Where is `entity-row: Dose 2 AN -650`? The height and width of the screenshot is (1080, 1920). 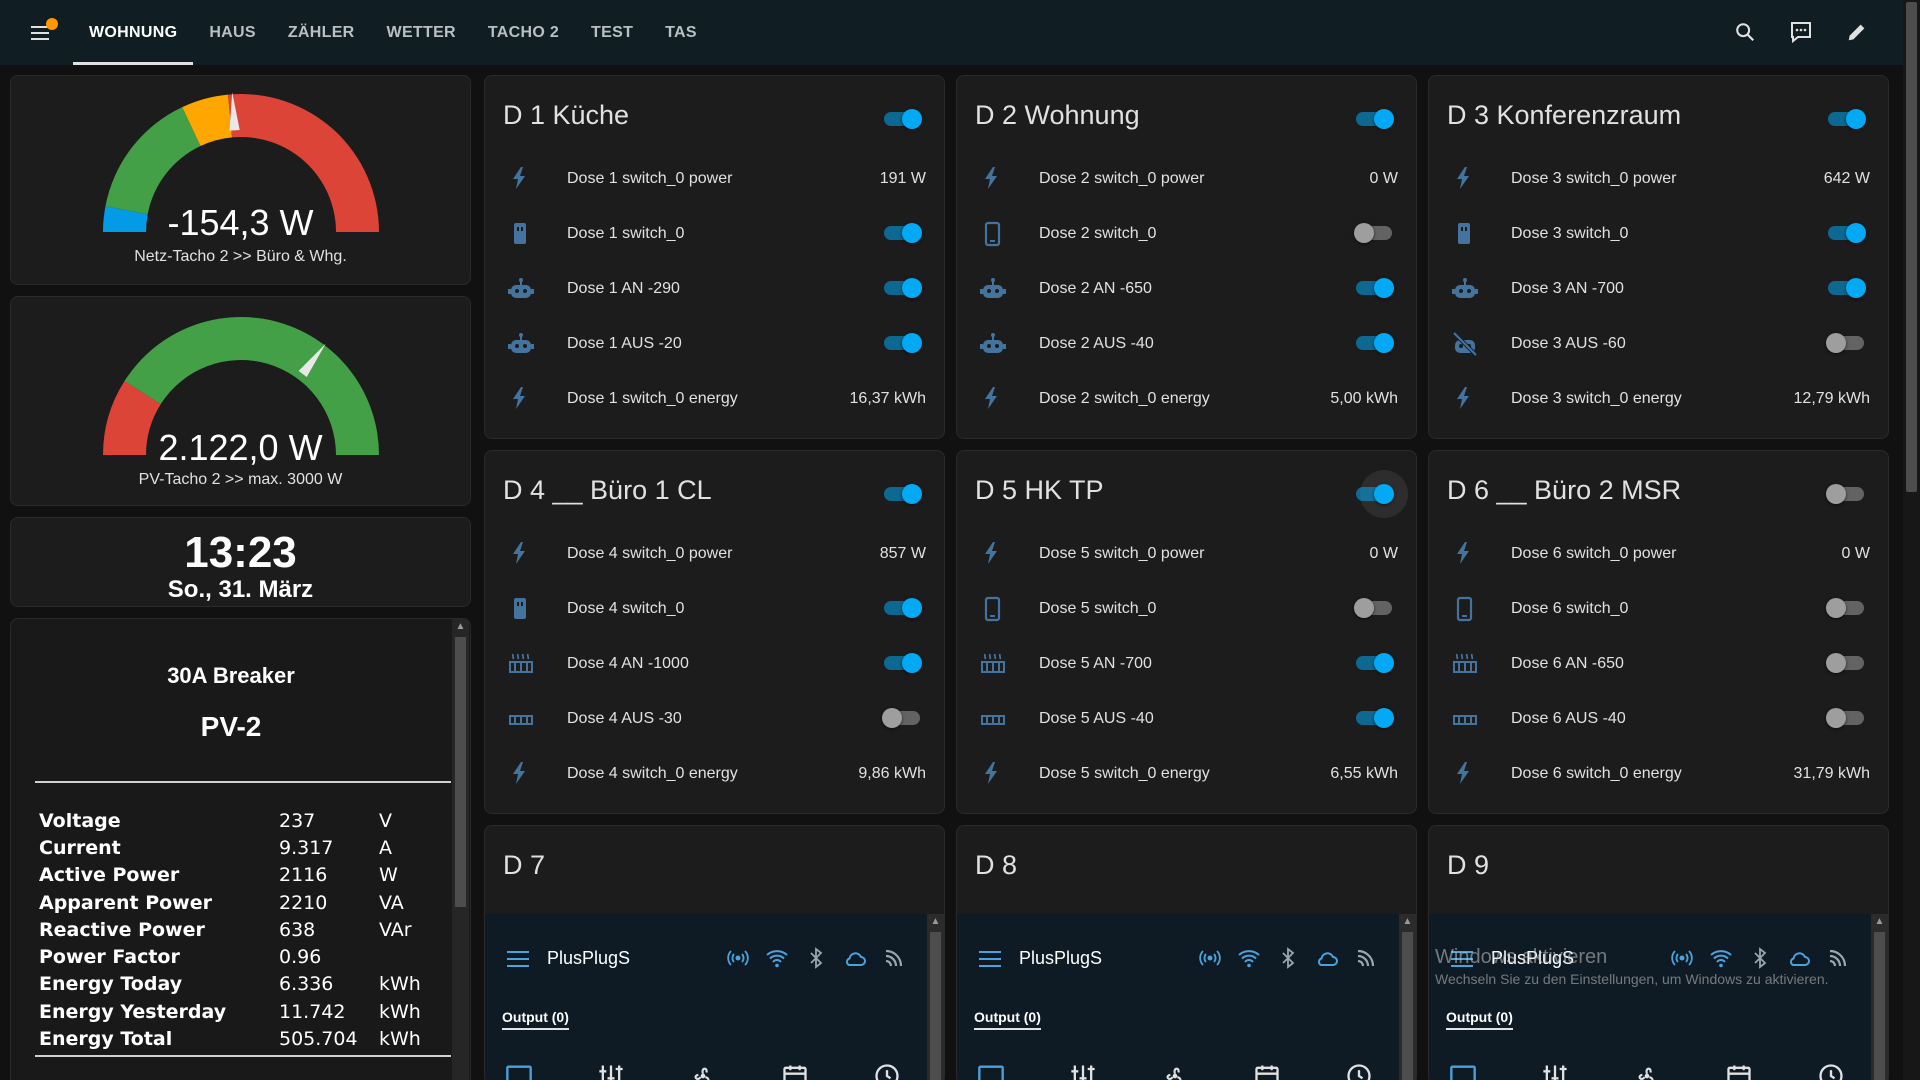 entity-row: Dose 2 AN -650 is located at coordinates (1186, 288).